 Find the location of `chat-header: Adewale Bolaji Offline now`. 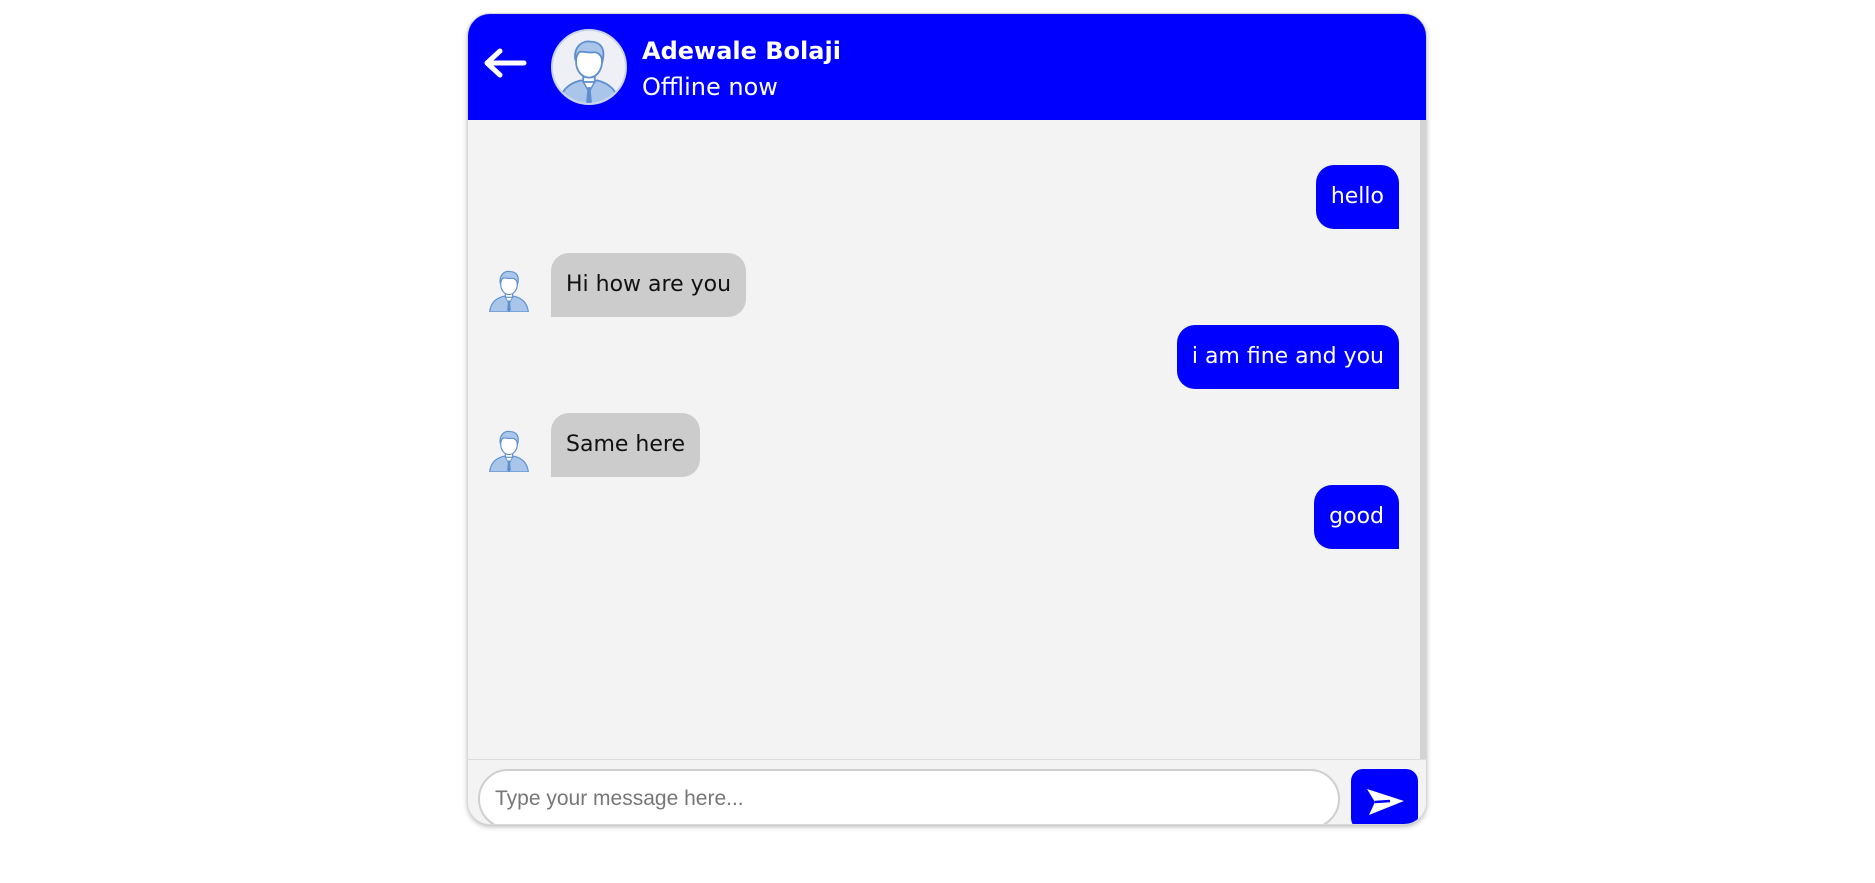

chat-header: Adewale Bolaji Offline now is located at coordinates (947, 67).